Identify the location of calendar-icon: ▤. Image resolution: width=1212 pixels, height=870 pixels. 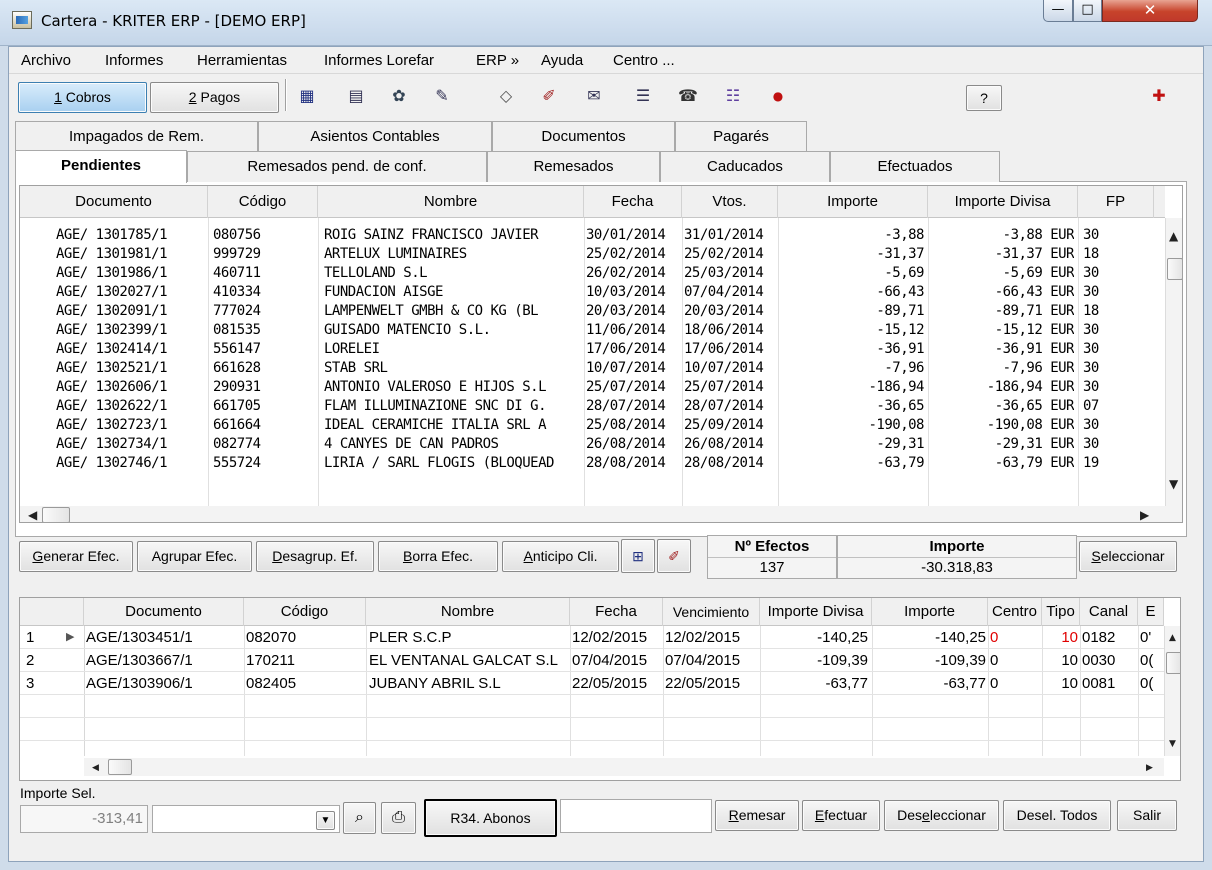
(356, 96).